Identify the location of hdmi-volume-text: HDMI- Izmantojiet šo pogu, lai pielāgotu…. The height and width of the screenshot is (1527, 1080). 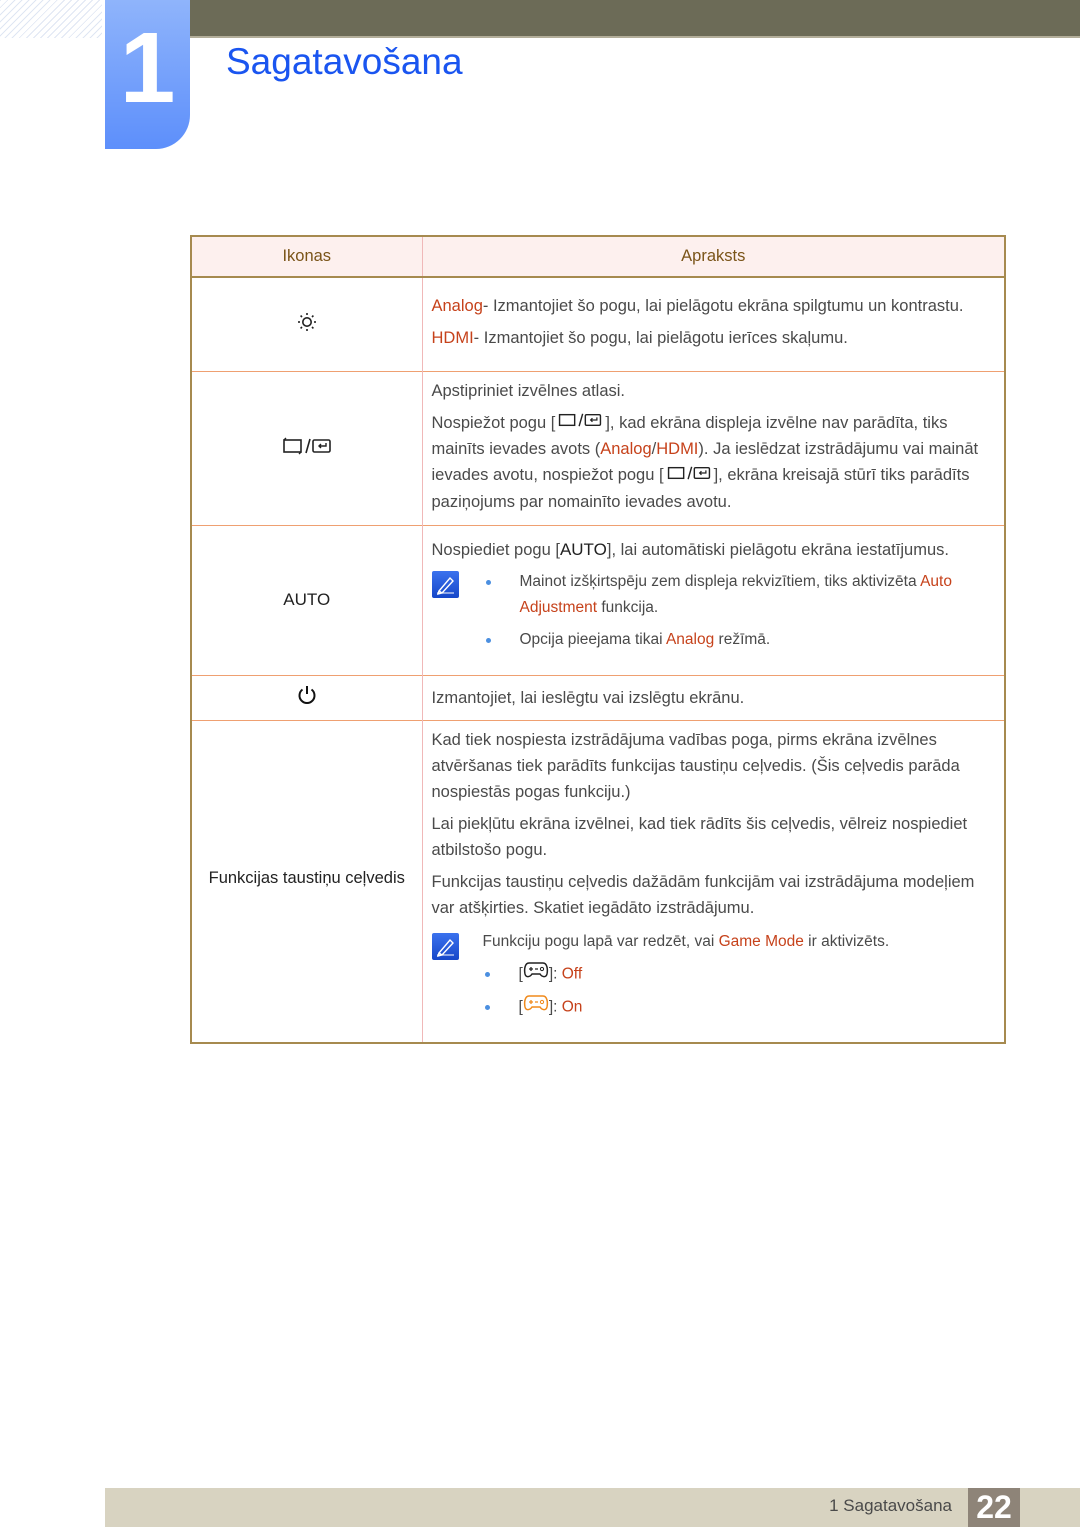
(639, 338).